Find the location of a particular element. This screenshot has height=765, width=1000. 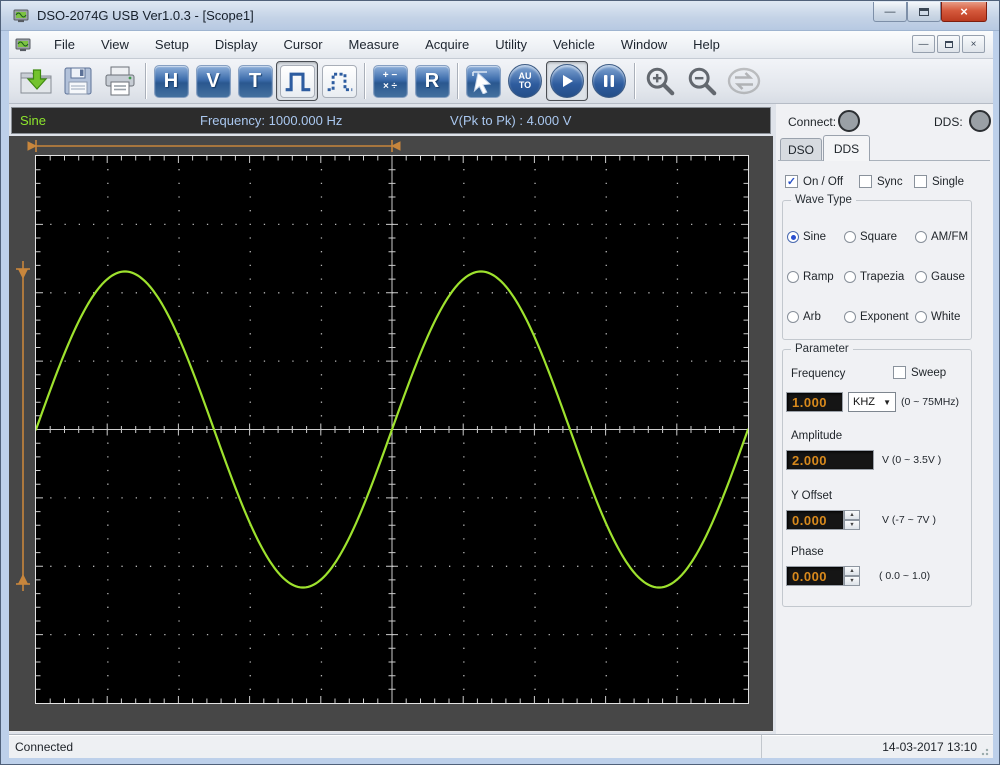

y-offset-range-label: V (-7 ~ 7V ) is located at coordinates (909, 520).